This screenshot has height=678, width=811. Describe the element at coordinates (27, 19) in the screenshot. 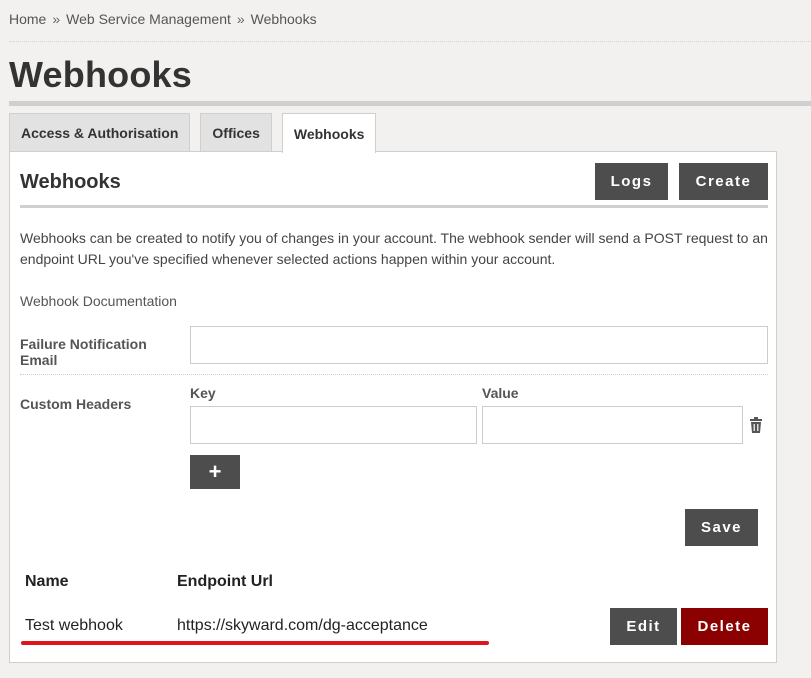

I see `breadcrumb-home: Home` at that location.